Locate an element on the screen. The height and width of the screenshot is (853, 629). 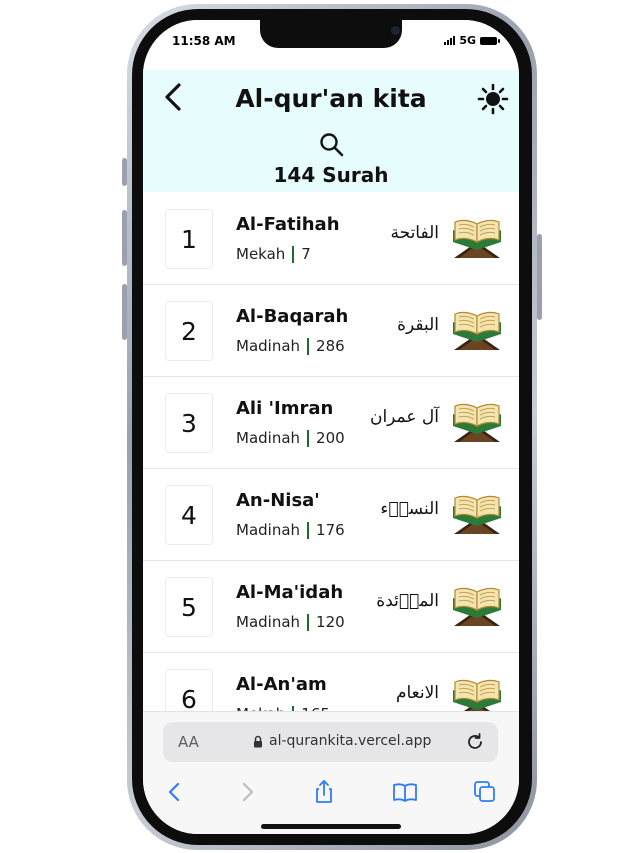
tabs-button is located at coordinates (485, 792).